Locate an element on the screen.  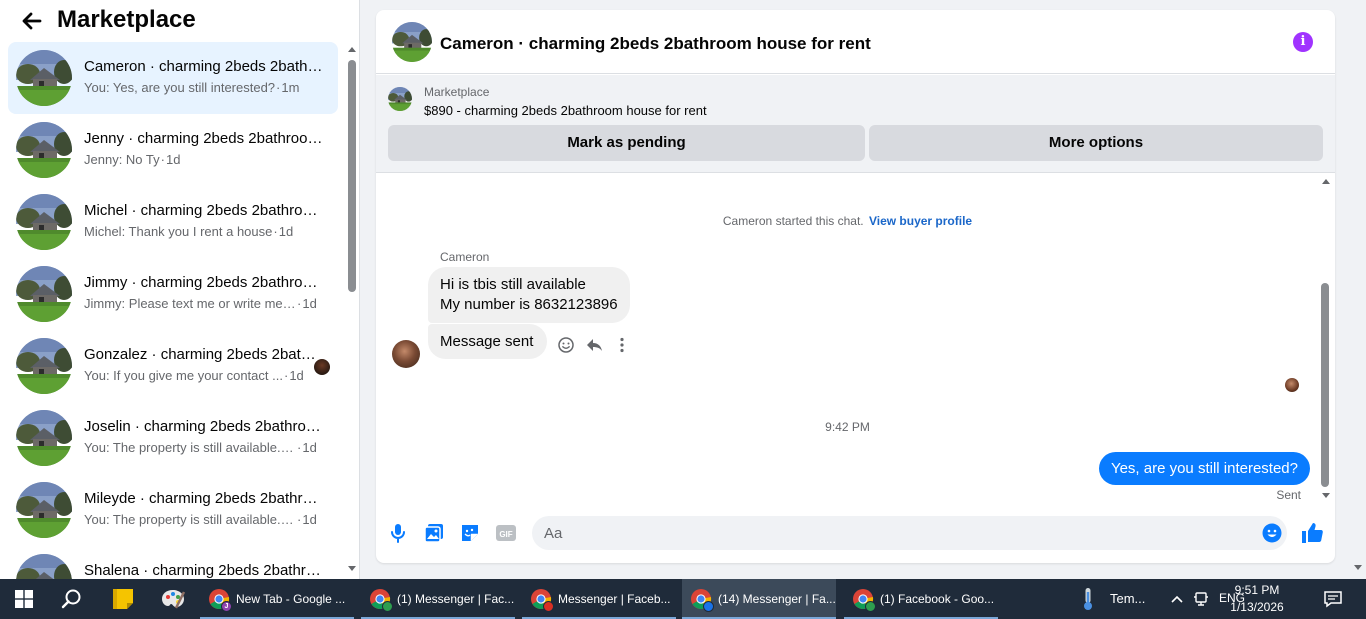
view-buyer-profile-link: View buyer profile is located at coordinates (920, 221).